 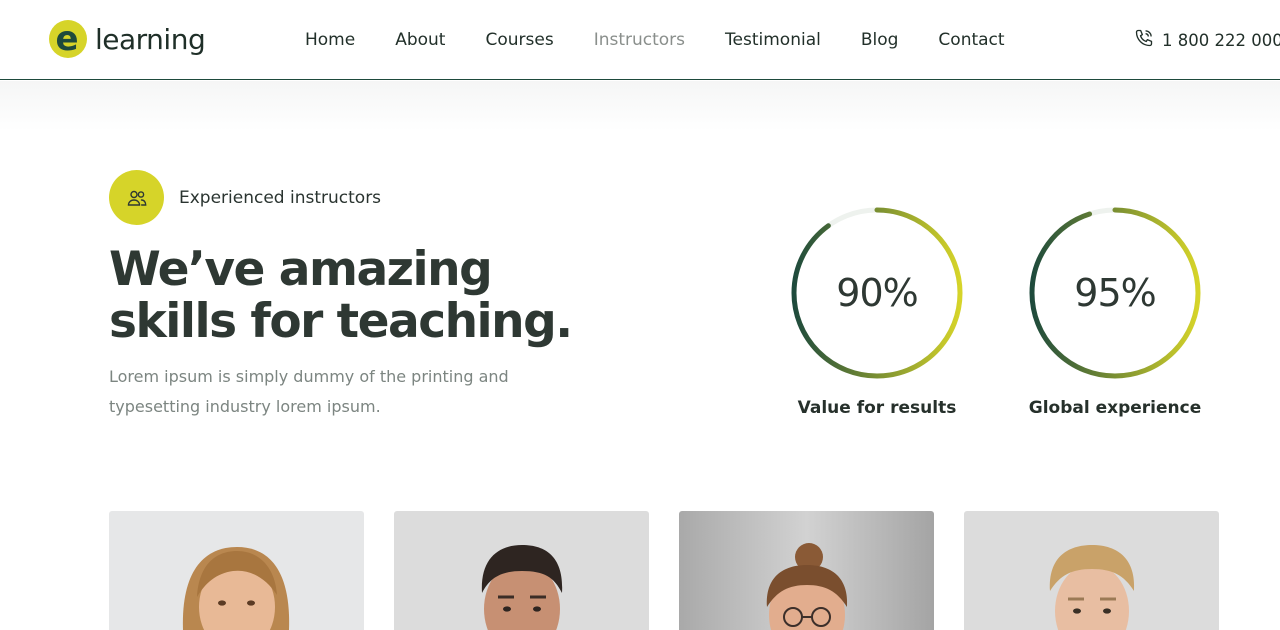 I want to click on heading-line-1: We’ve amazing, so click(x=301, y=269).